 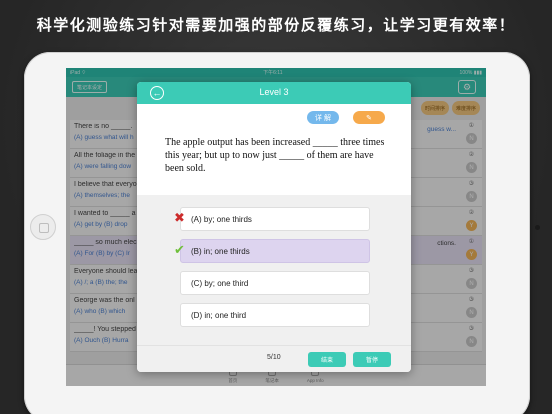 I want to click on progress-counter: 5/10, so click(x=274, y=357).